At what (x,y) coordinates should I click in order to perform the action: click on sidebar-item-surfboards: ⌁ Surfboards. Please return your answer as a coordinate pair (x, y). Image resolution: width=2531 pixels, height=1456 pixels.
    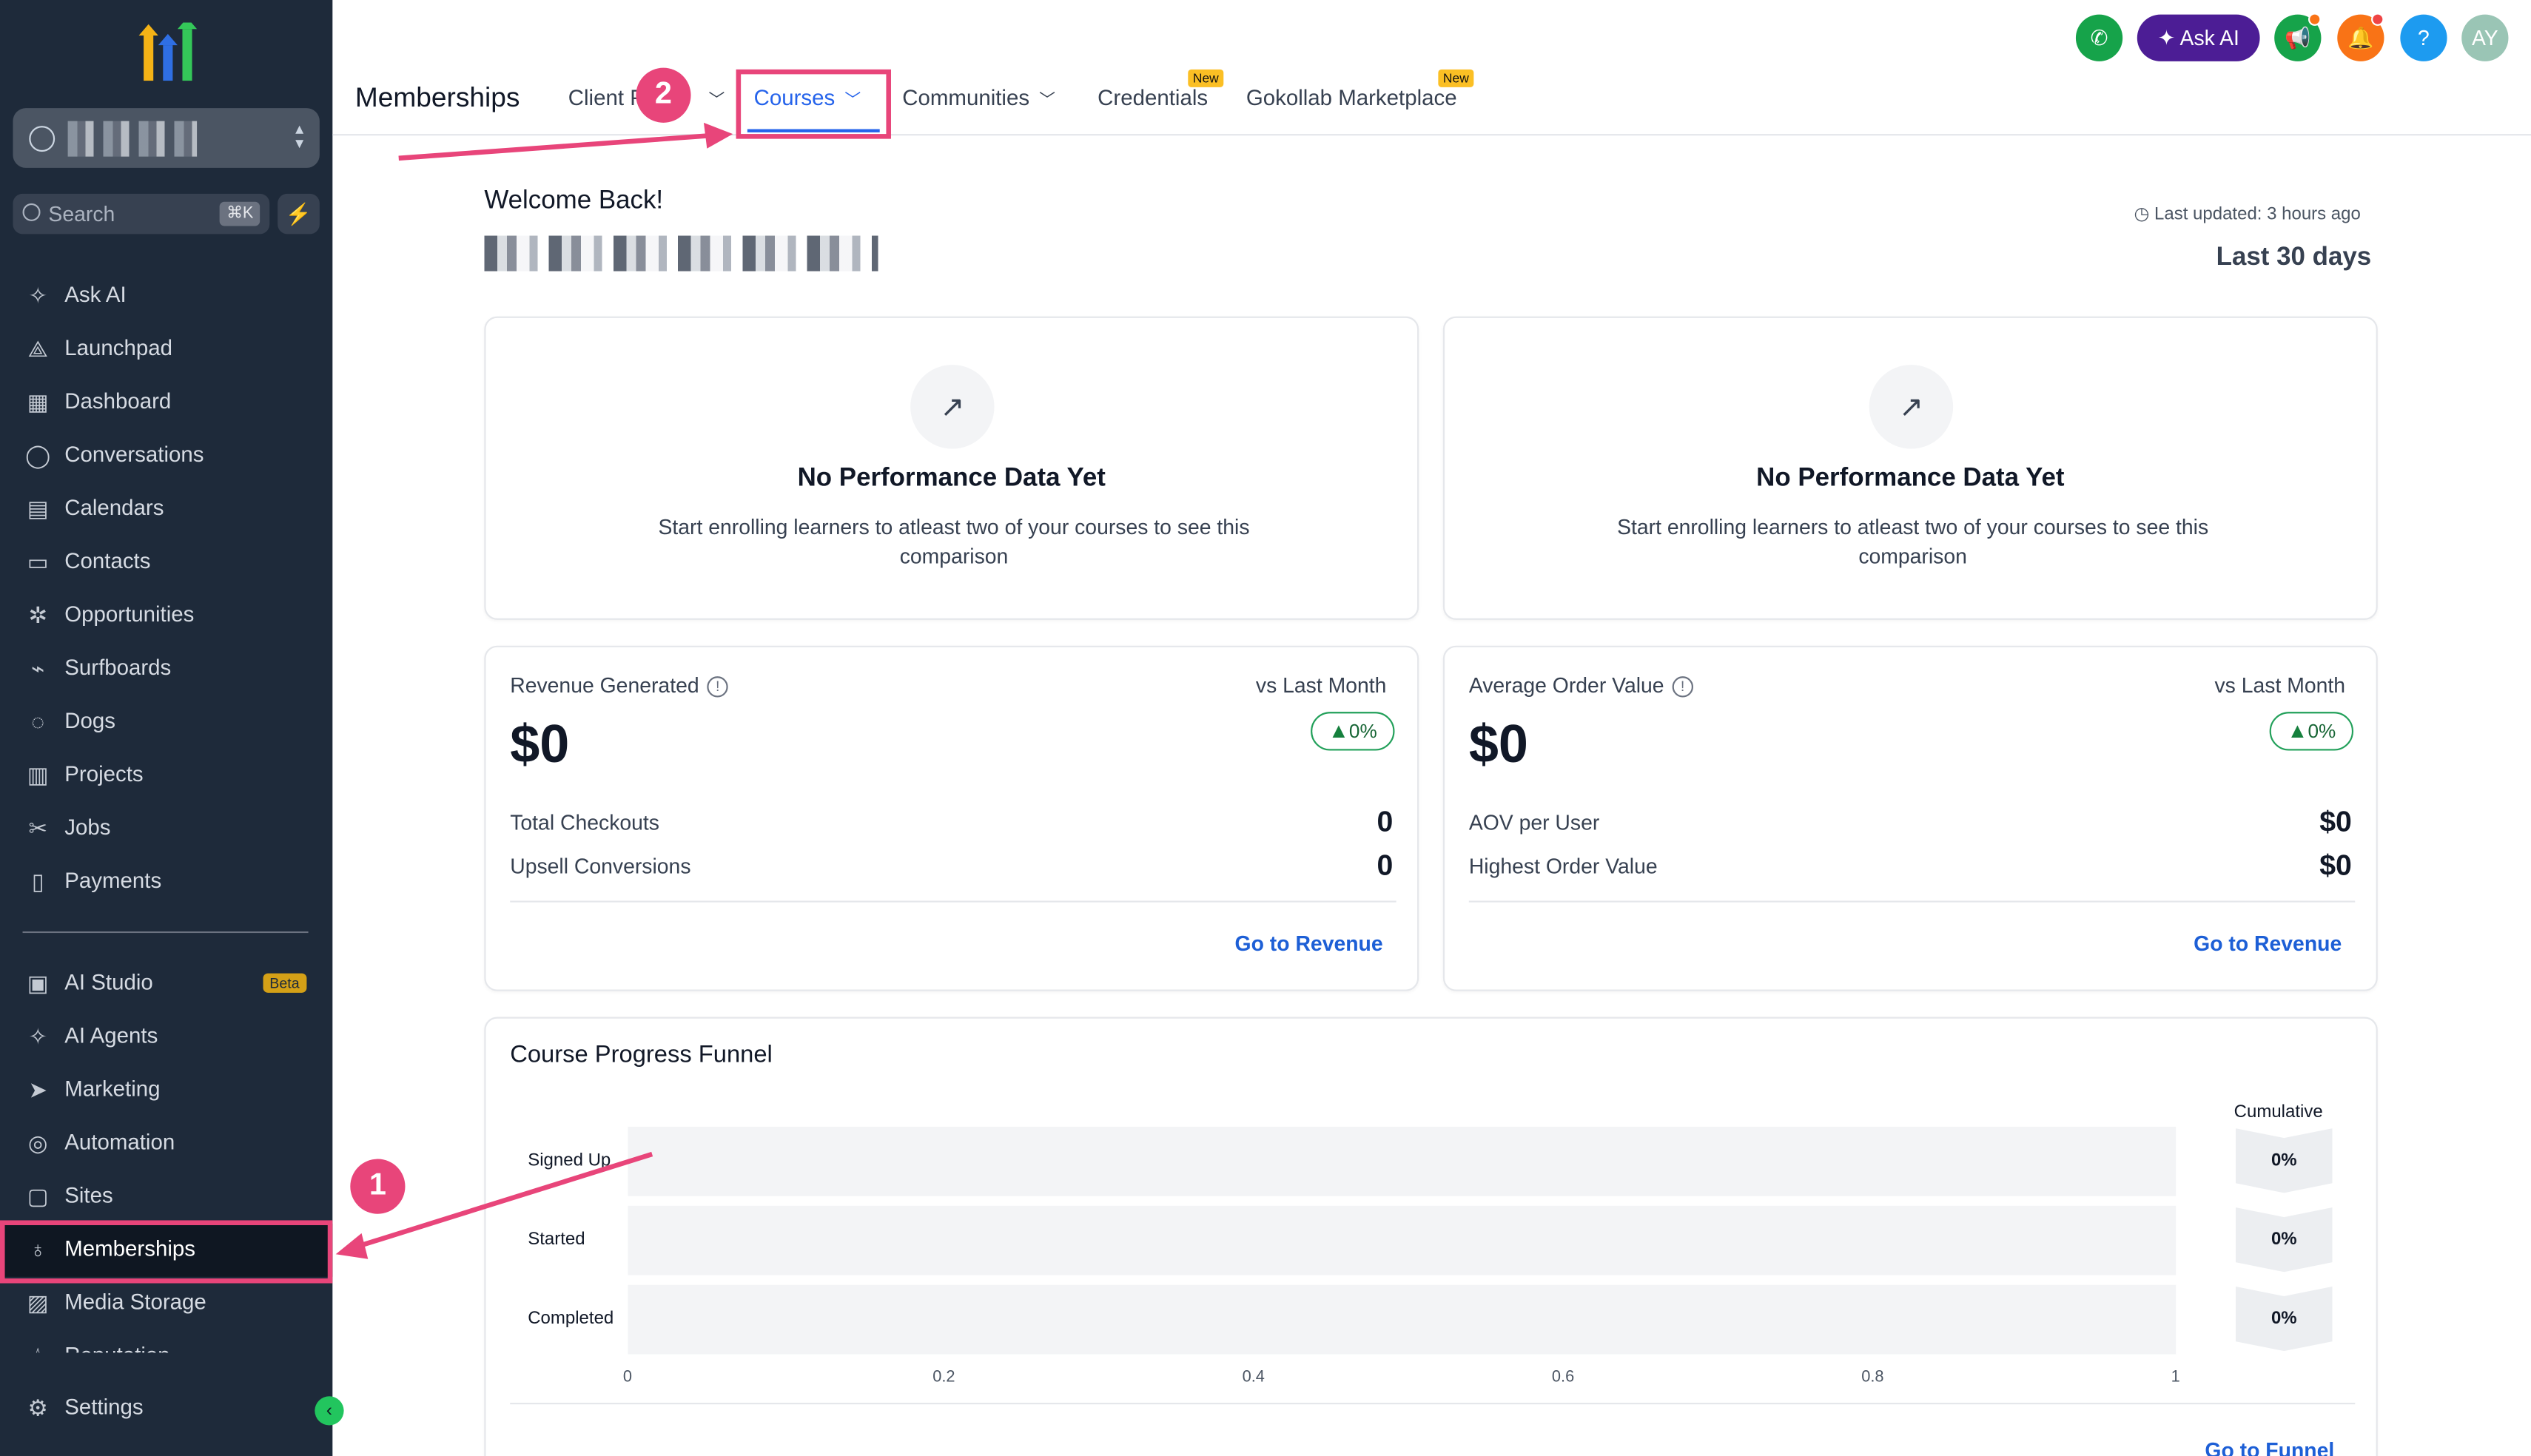
    Looking at the image, I should click on (166, 668).